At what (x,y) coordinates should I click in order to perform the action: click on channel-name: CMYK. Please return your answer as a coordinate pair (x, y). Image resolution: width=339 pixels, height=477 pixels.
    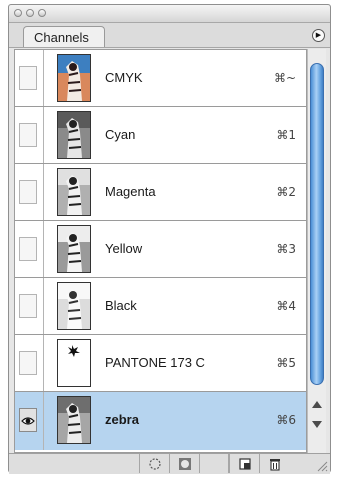
    Looking at the image, I should click on (124, 77).